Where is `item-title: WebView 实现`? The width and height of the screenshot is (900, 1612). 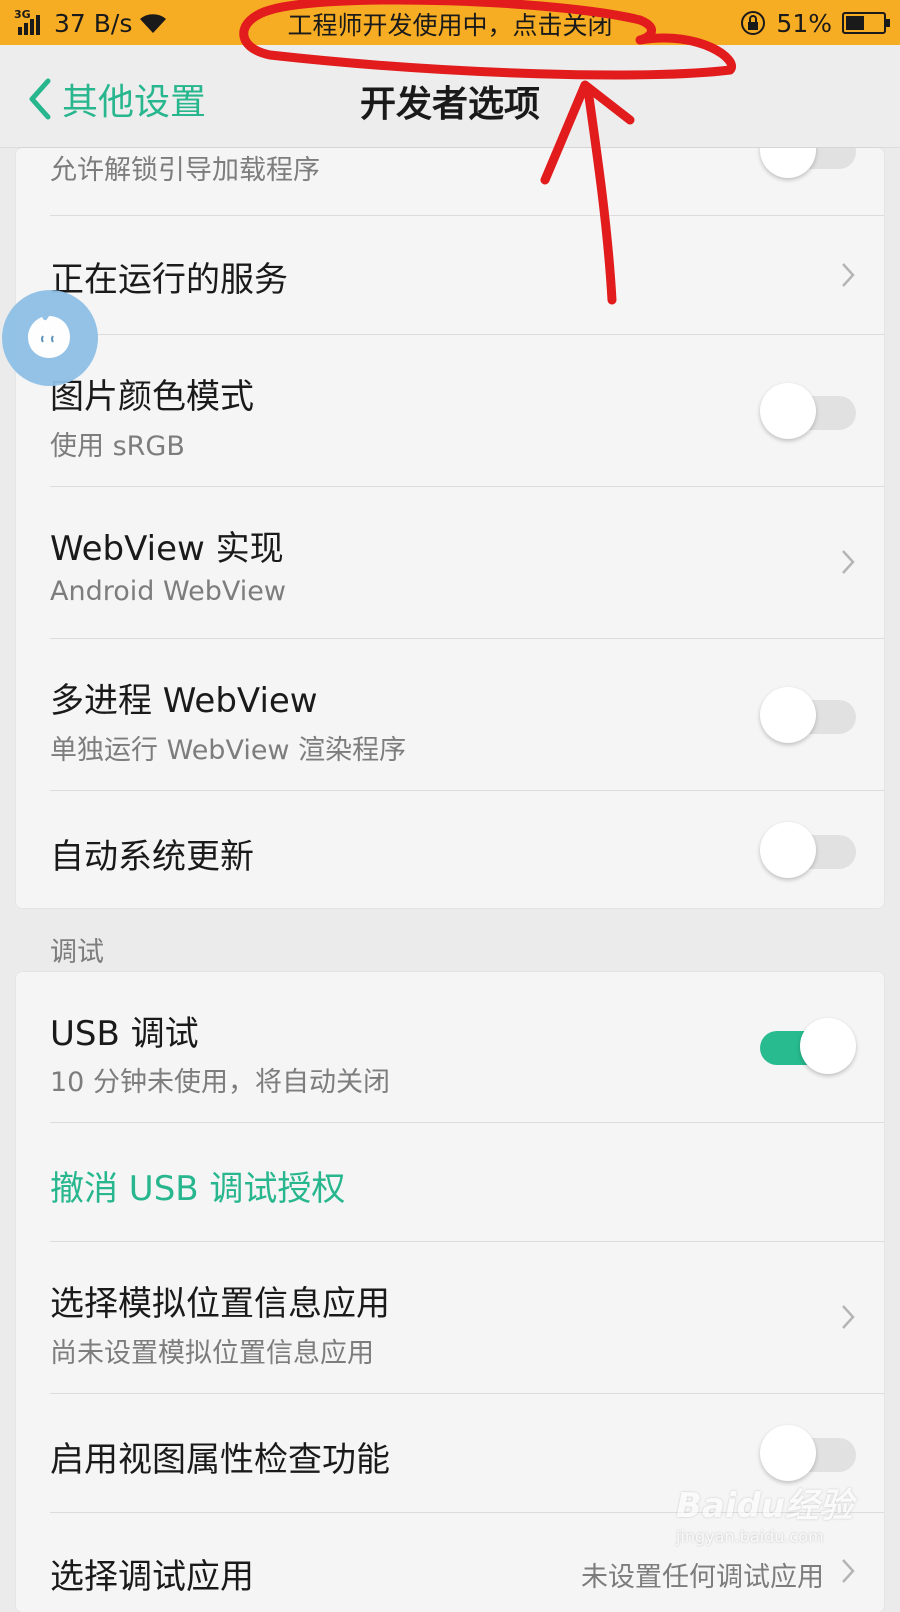 item-title: WebView 实现 is located at coordinates (167, 549).